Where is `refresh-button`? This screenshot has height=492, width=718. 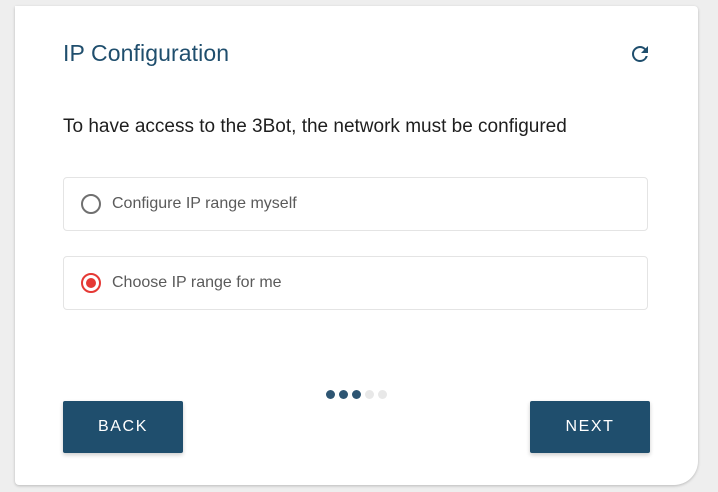 refresh-button is located at coordinates (640, 54).